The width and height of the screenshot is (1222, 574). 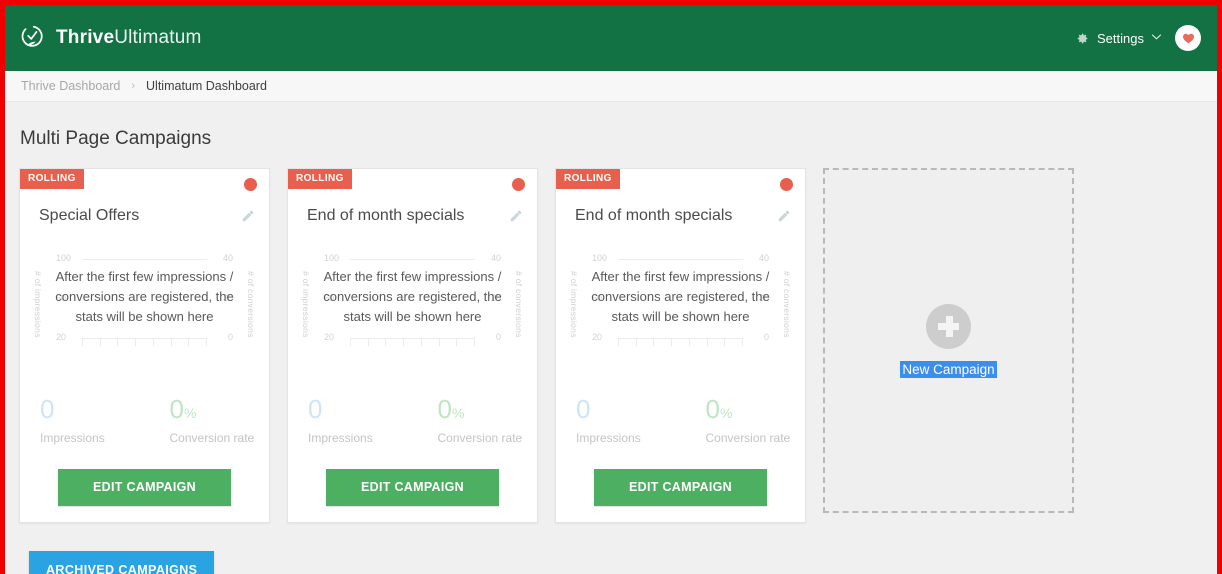 I want to click on chevron-down-icon, so click(x=1156, y=38).